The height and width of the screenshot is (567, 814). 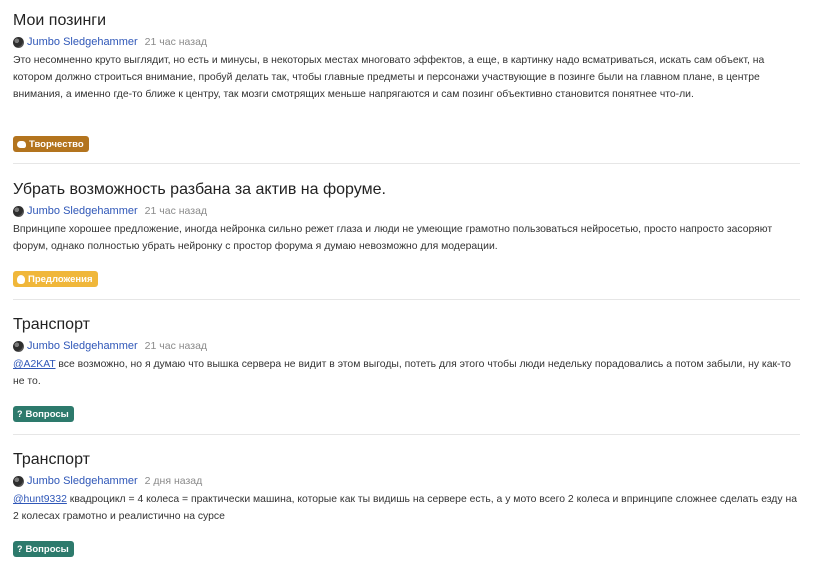 What do you see at coordinates (40, 499) in the screenshot?
I see `mention-link: @hunt9332` at bounding box center [40, 499].